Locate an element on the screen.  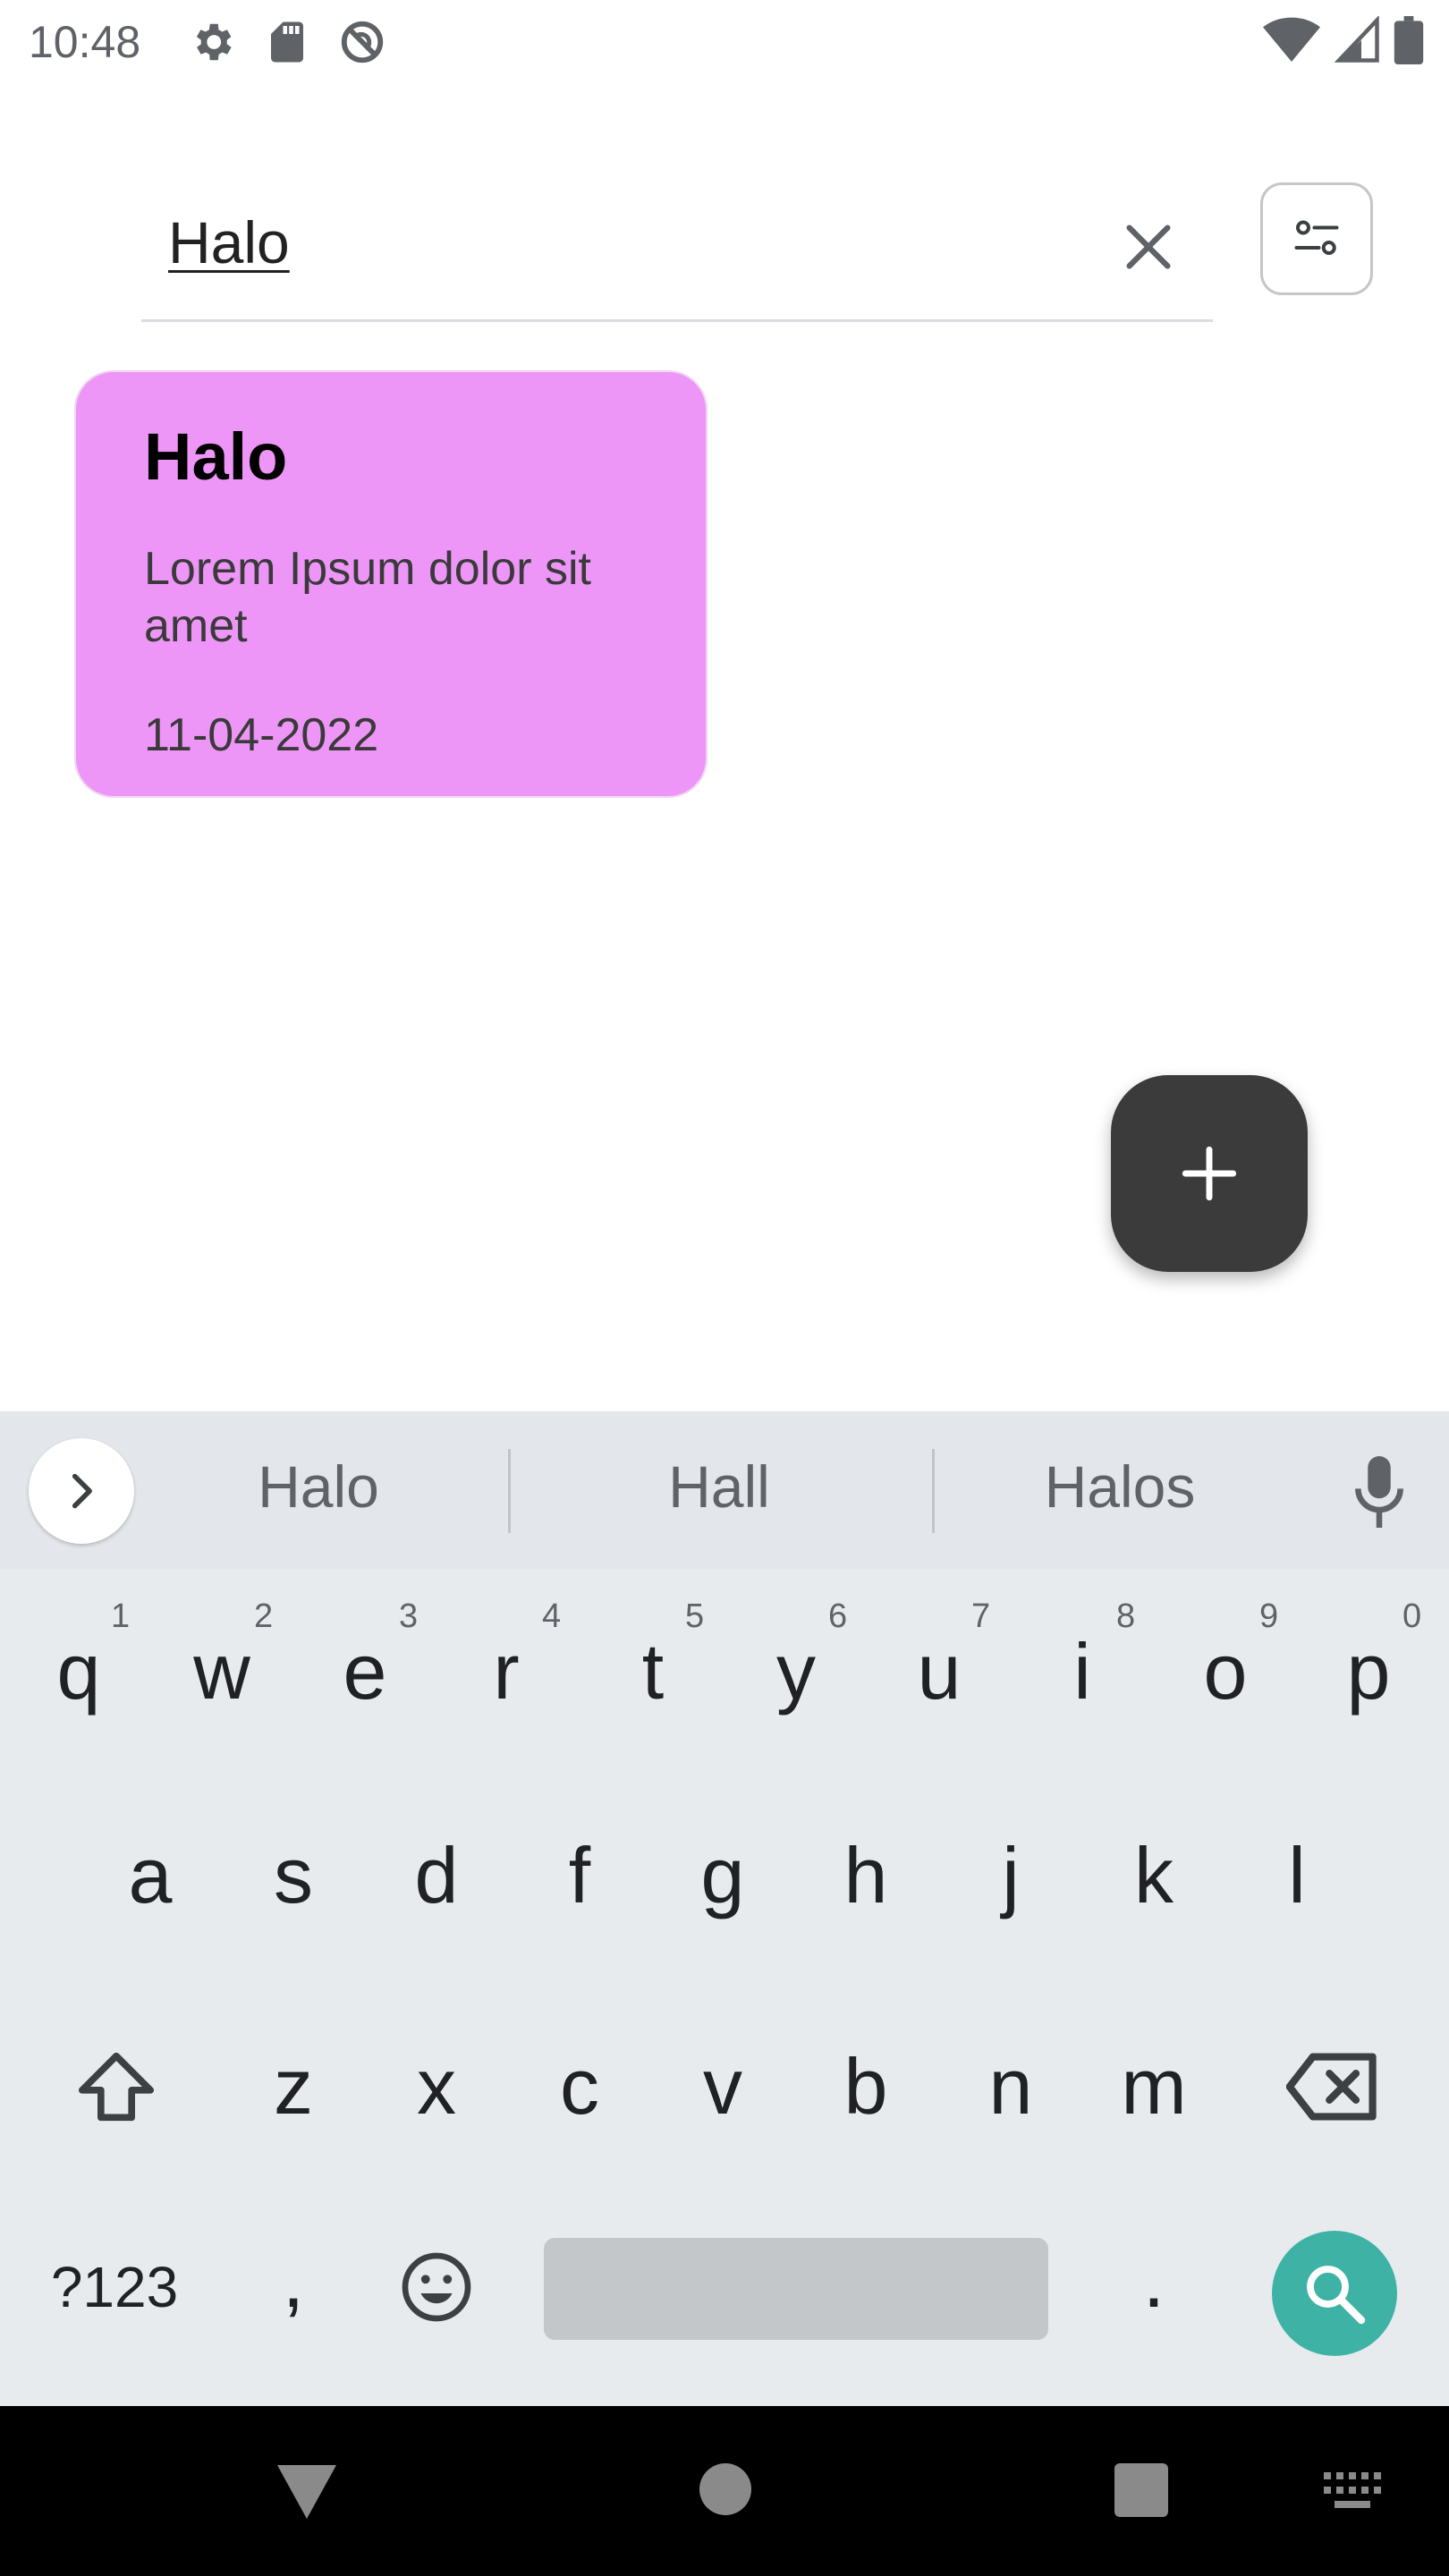
key-s: s is located at coordinates (293, 1876).